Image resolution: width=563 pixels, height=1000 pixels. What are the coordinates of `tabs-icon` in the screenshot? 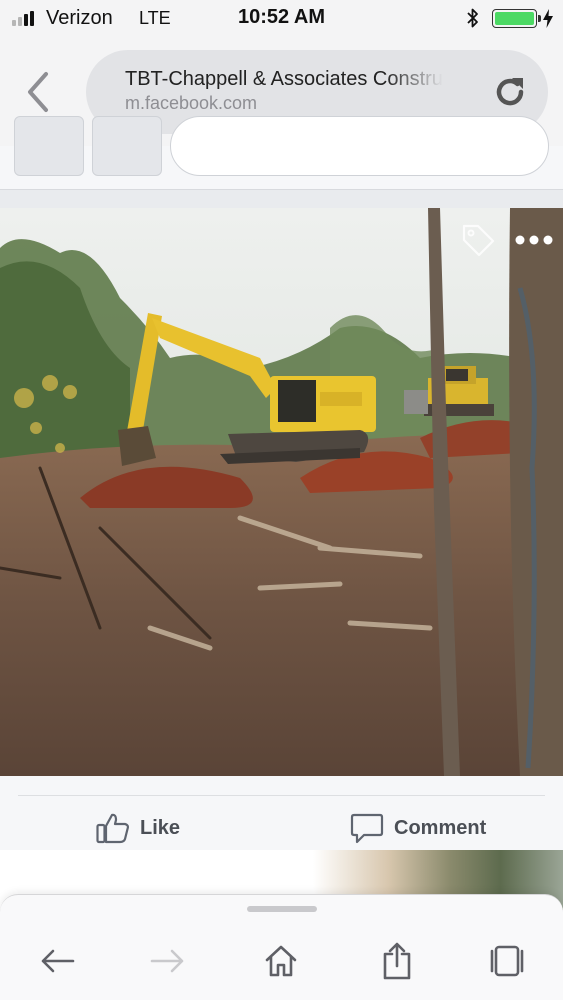 It's located at (507, 961).